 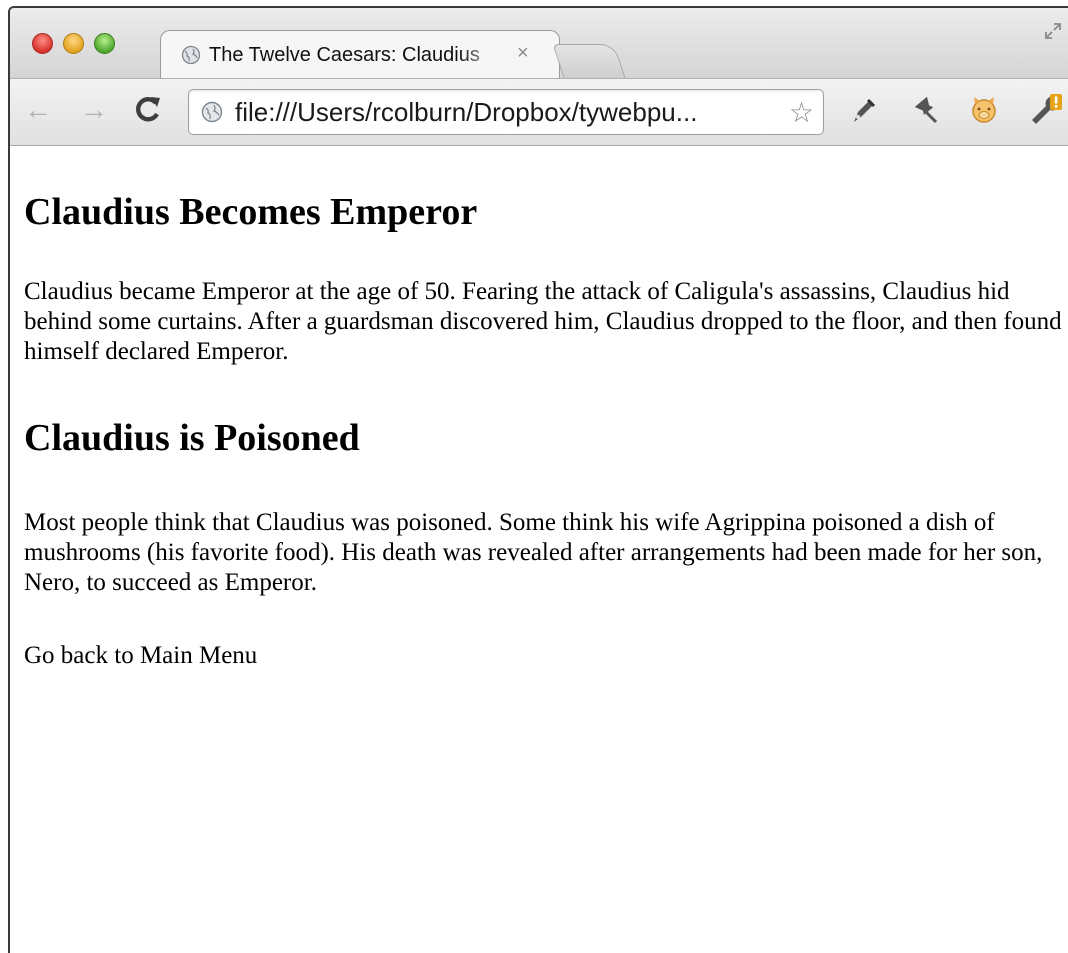 I want to click on star-icon: ☆, so click(x=801, y=112).